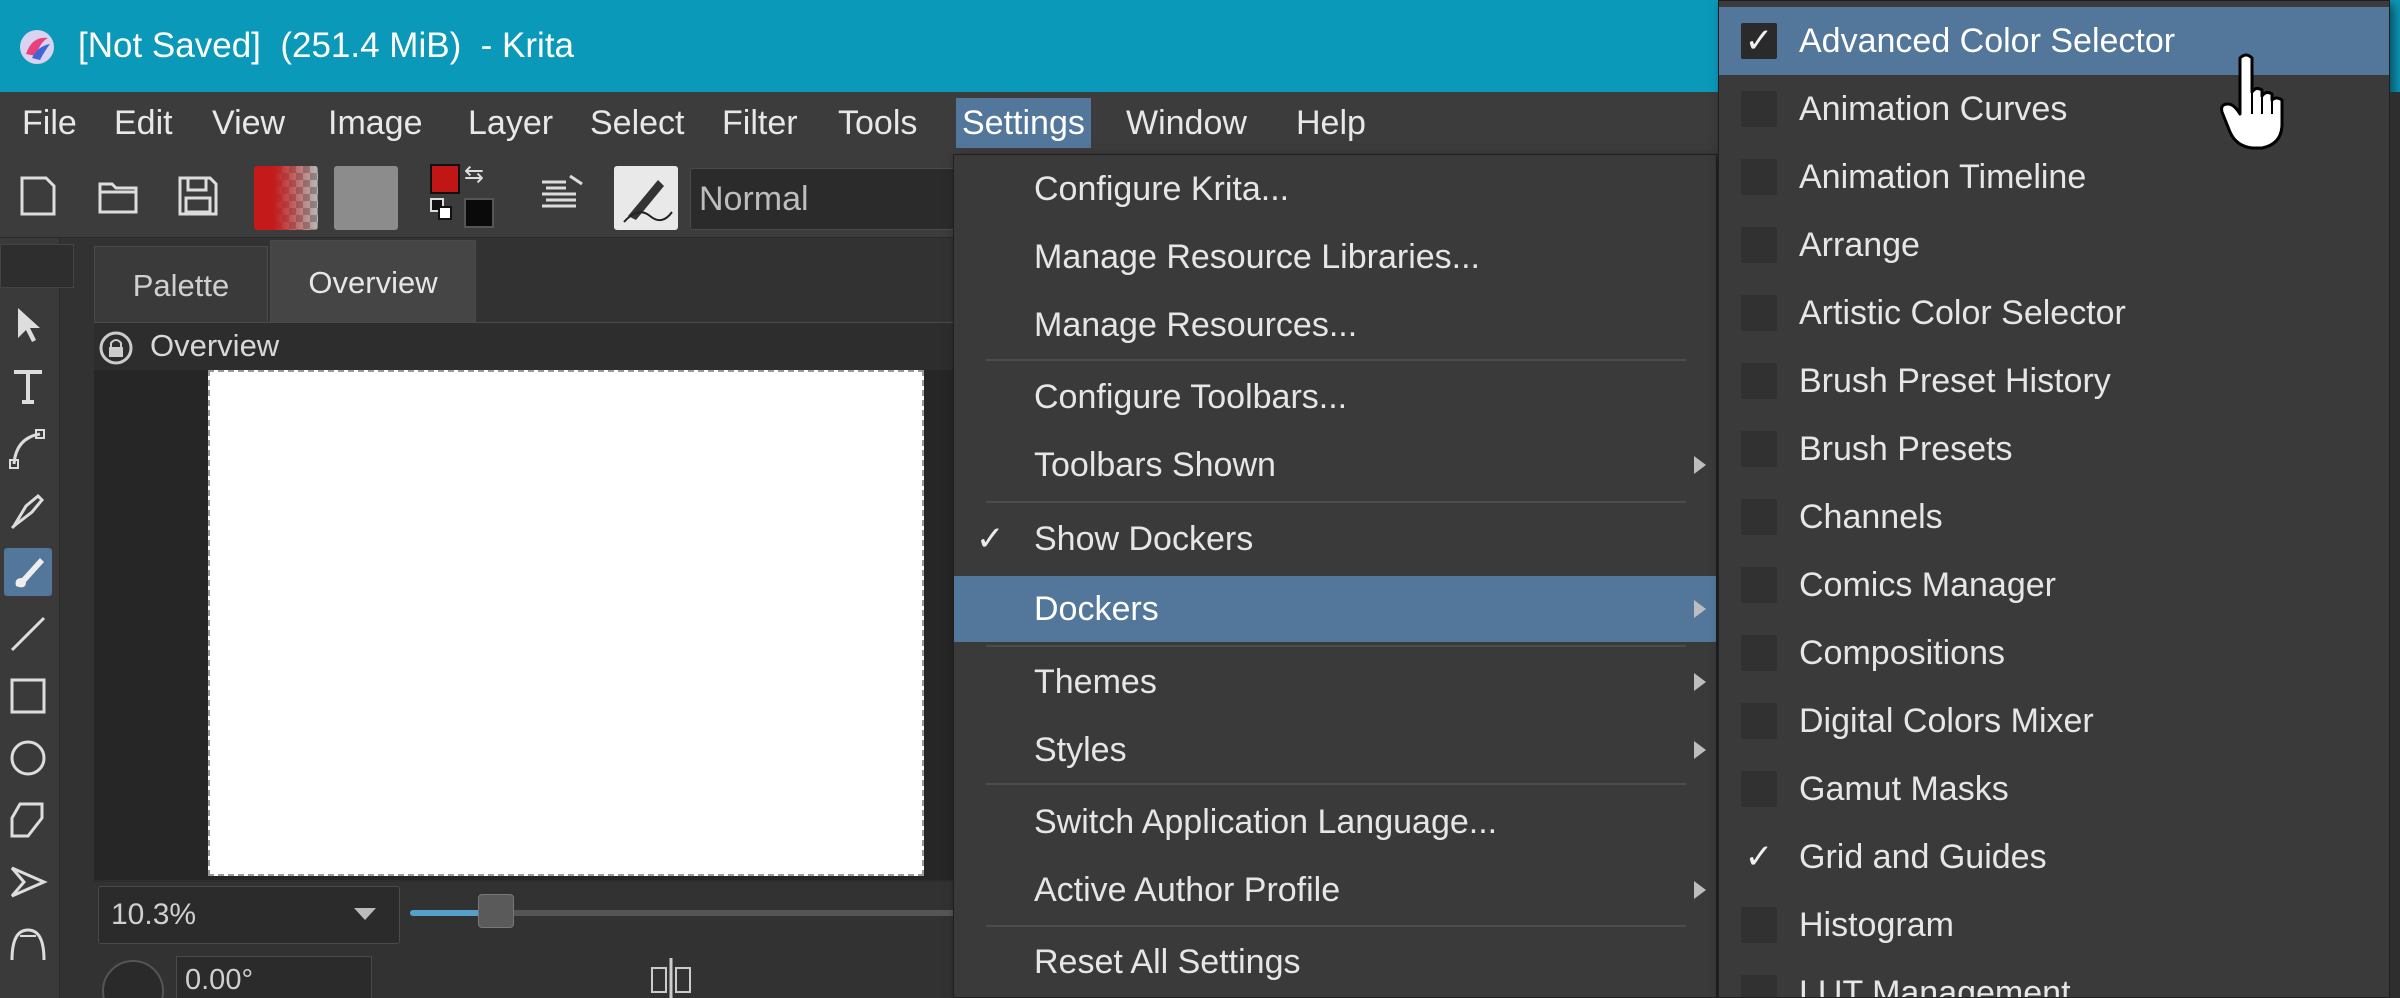 The height and width of the screenshot is (998, 2400). Describe the element at coordinates (1876, 925) in the screenshot. I see `docker-item-label: Histogram` at that location.